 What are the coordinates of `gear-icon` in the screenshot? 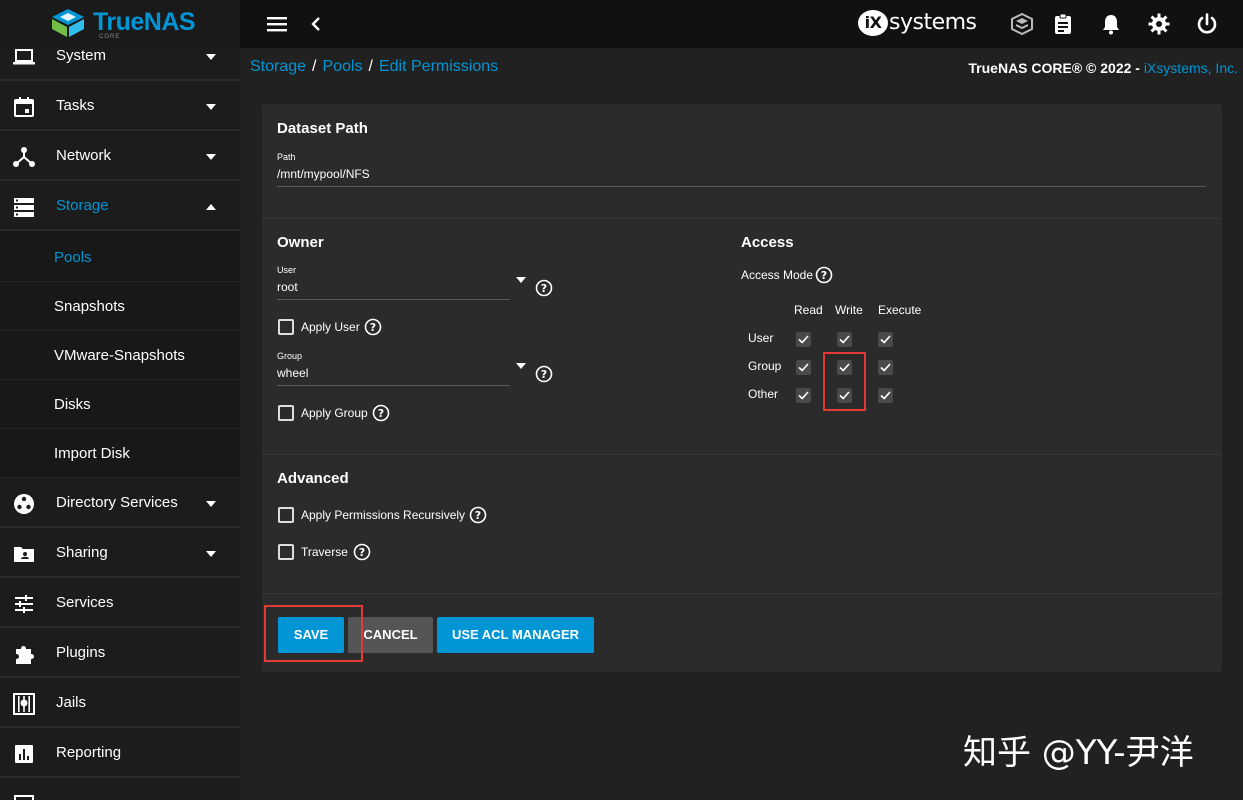 It's located at (1159, 24).